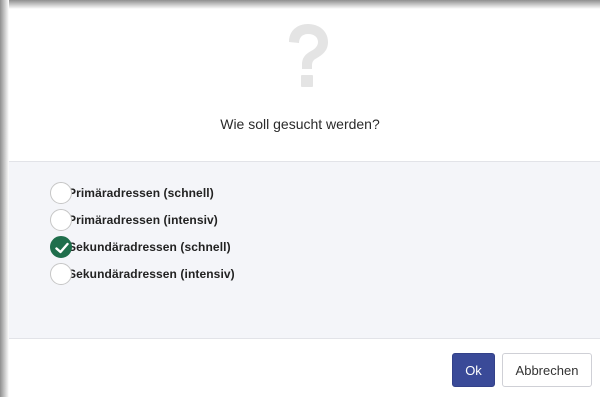  I want to click on option-primary-intensive: Primäradressen (intensiv), so click(134, 220).